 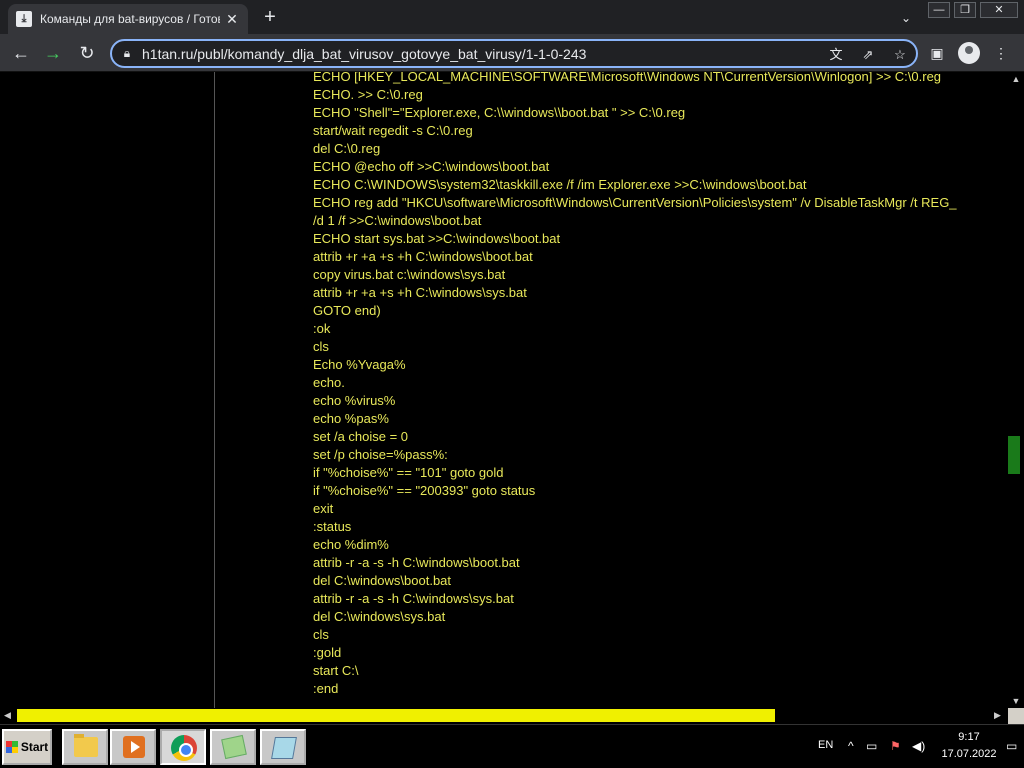 I want to click on scrollbar-corner, so click(x=1016, y=716).